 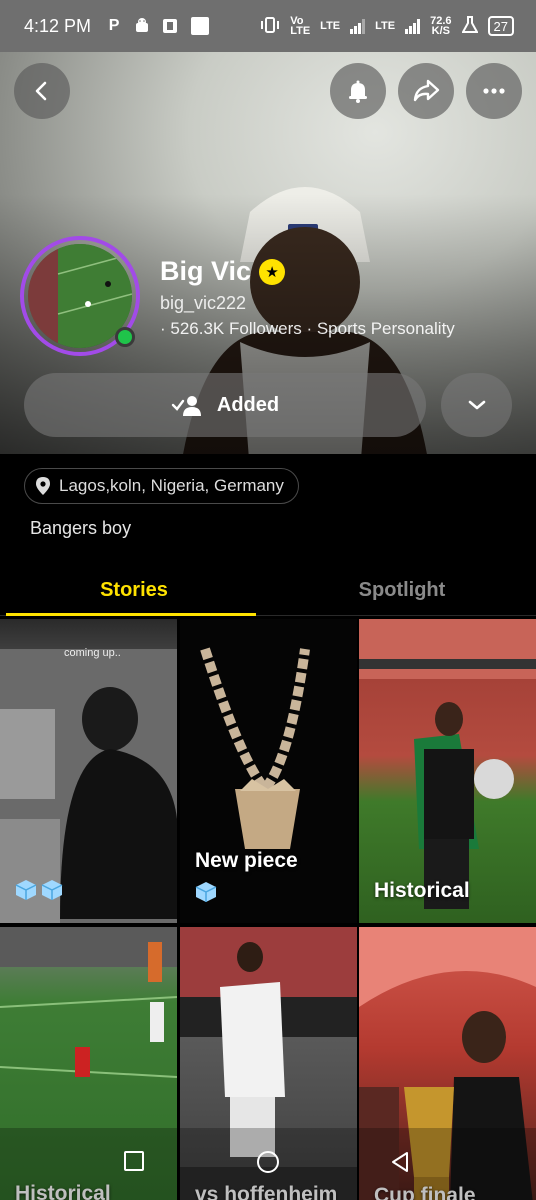 What do you see at coordinates (402, 590) in the screenshot?
I see `tab-spotlight: Spotlight` at bounding box center [402, 590].